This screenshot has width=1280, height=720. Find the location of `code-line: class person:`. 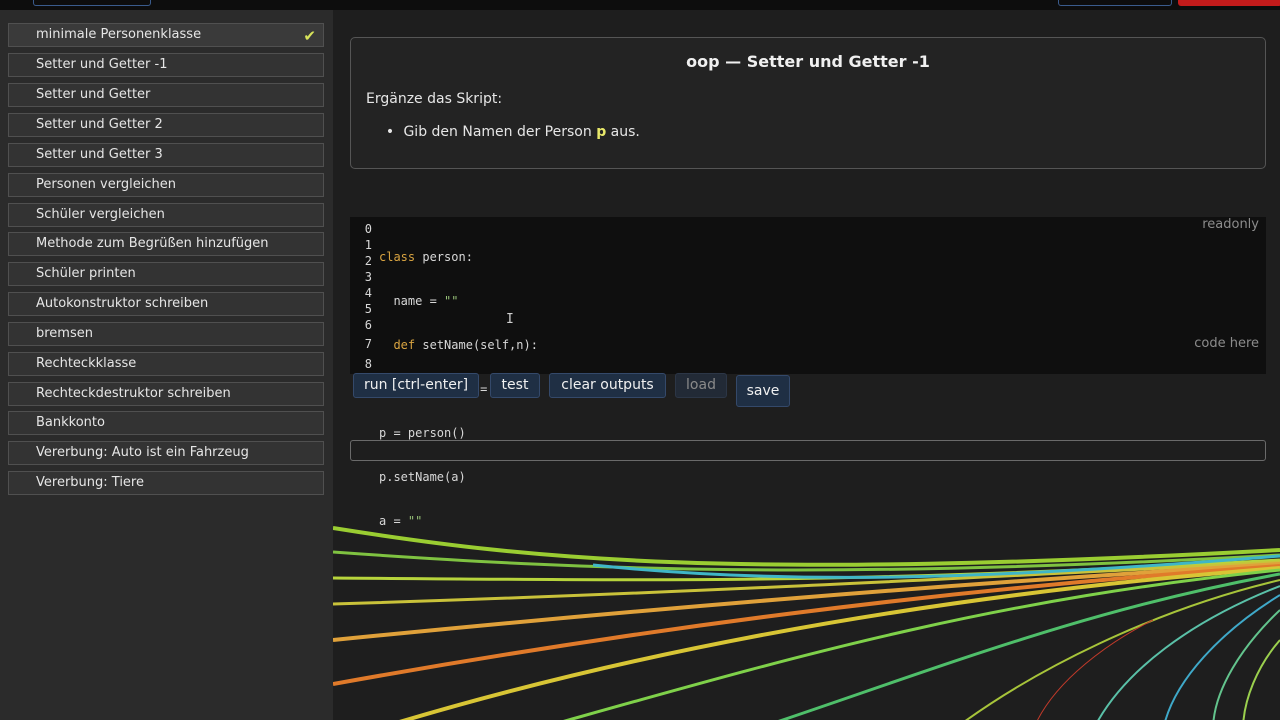

code-line: class person: is located at coordinates (458, 257).